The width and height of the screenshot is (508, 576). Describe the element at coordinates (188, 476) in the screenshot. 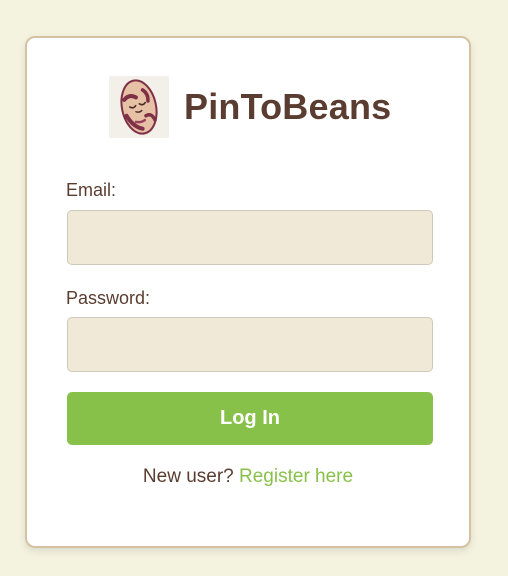

I see `new-user-text: New user?` at that location.